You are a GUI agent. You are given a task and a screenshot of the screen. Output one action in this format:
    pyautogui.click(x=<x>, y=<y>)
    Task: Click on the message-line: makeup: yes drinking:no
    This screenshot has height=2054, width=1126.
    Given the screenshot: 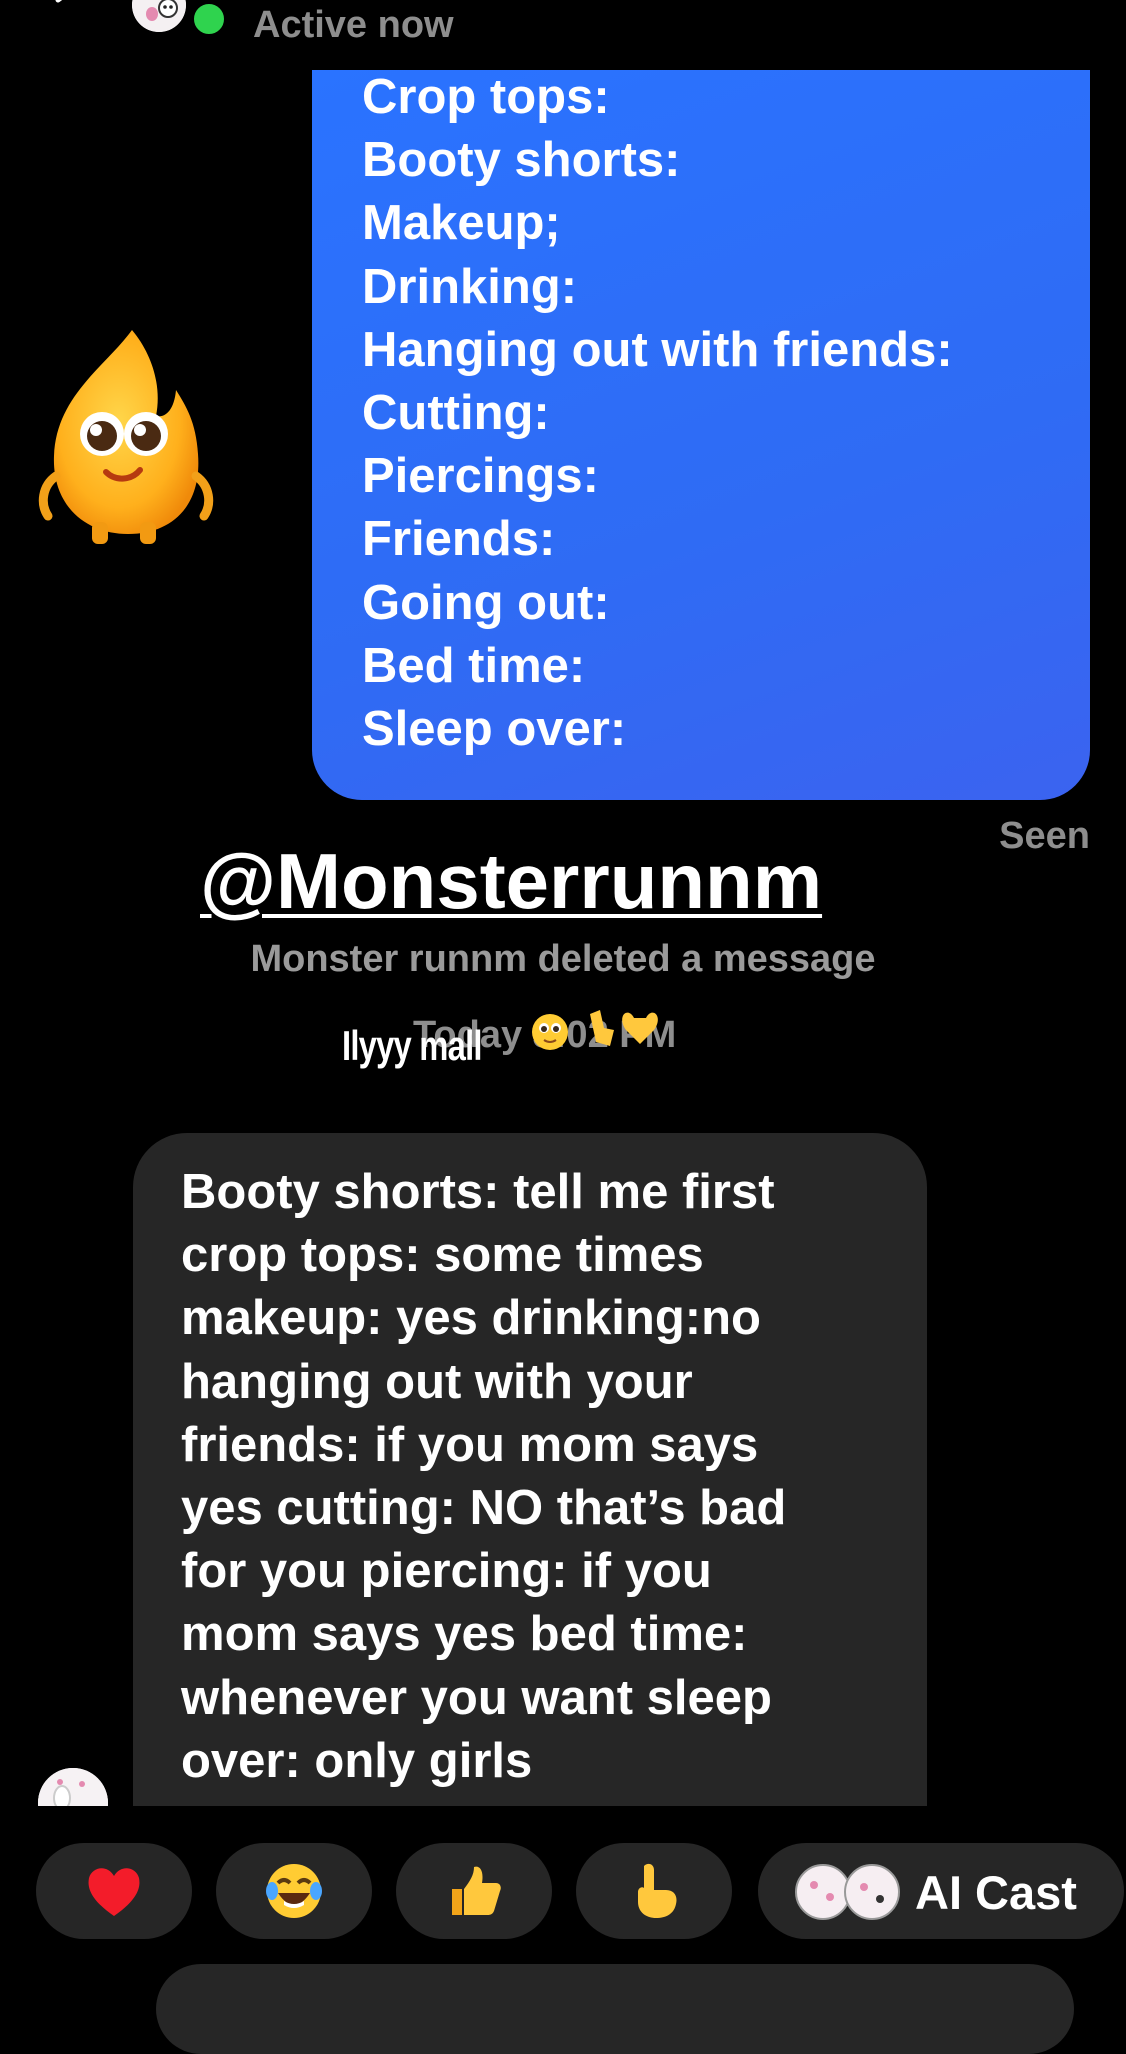 What is the action you would take?
    pyautogui.click(x=471, y=1318)
    